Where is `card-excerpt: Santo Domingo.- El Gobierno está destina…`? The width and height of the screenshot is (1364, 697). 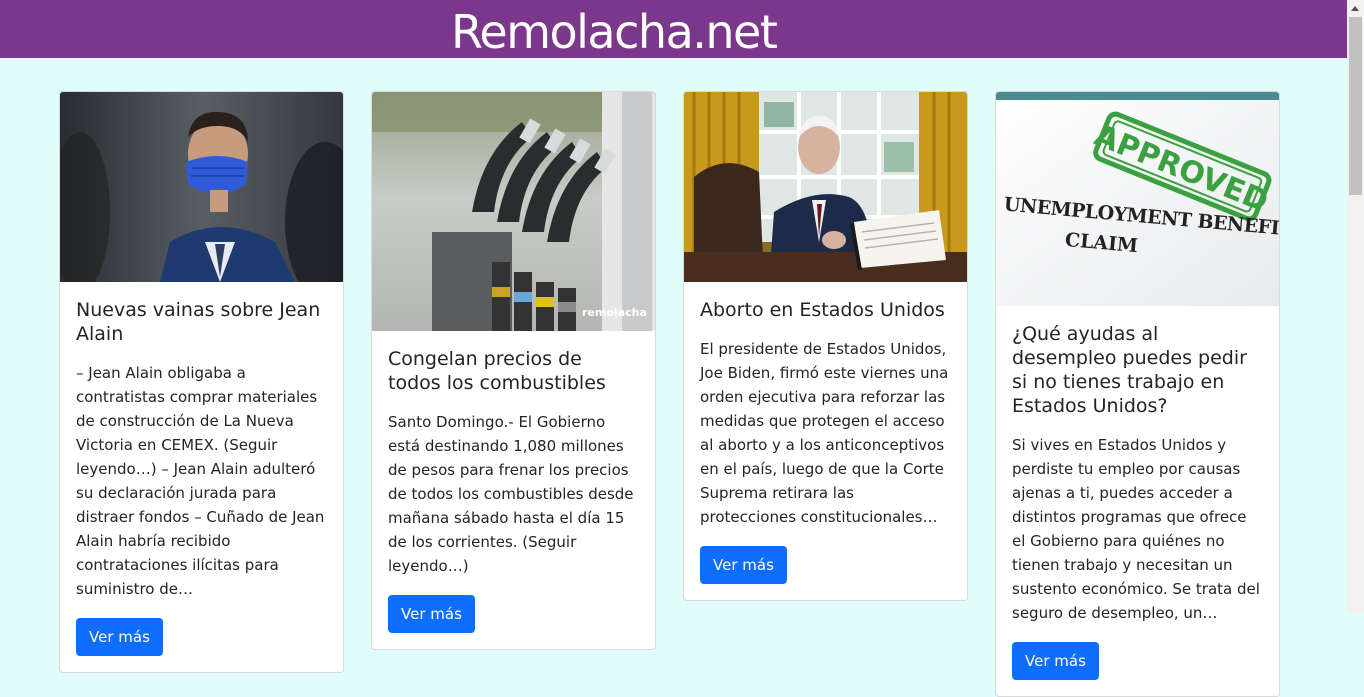
card-excerpt: Santo Domingo.- El Gobierno está destina… is located at coordinates (511, 494).